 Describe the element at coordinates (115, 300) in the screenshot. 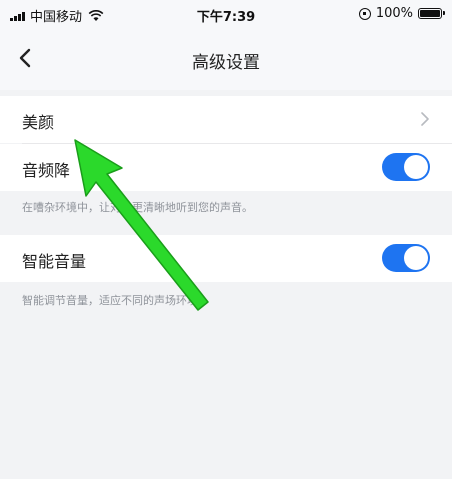

I see `smart-volume-hint: 智能调节音量，适应不同的声场环境。` at that location.